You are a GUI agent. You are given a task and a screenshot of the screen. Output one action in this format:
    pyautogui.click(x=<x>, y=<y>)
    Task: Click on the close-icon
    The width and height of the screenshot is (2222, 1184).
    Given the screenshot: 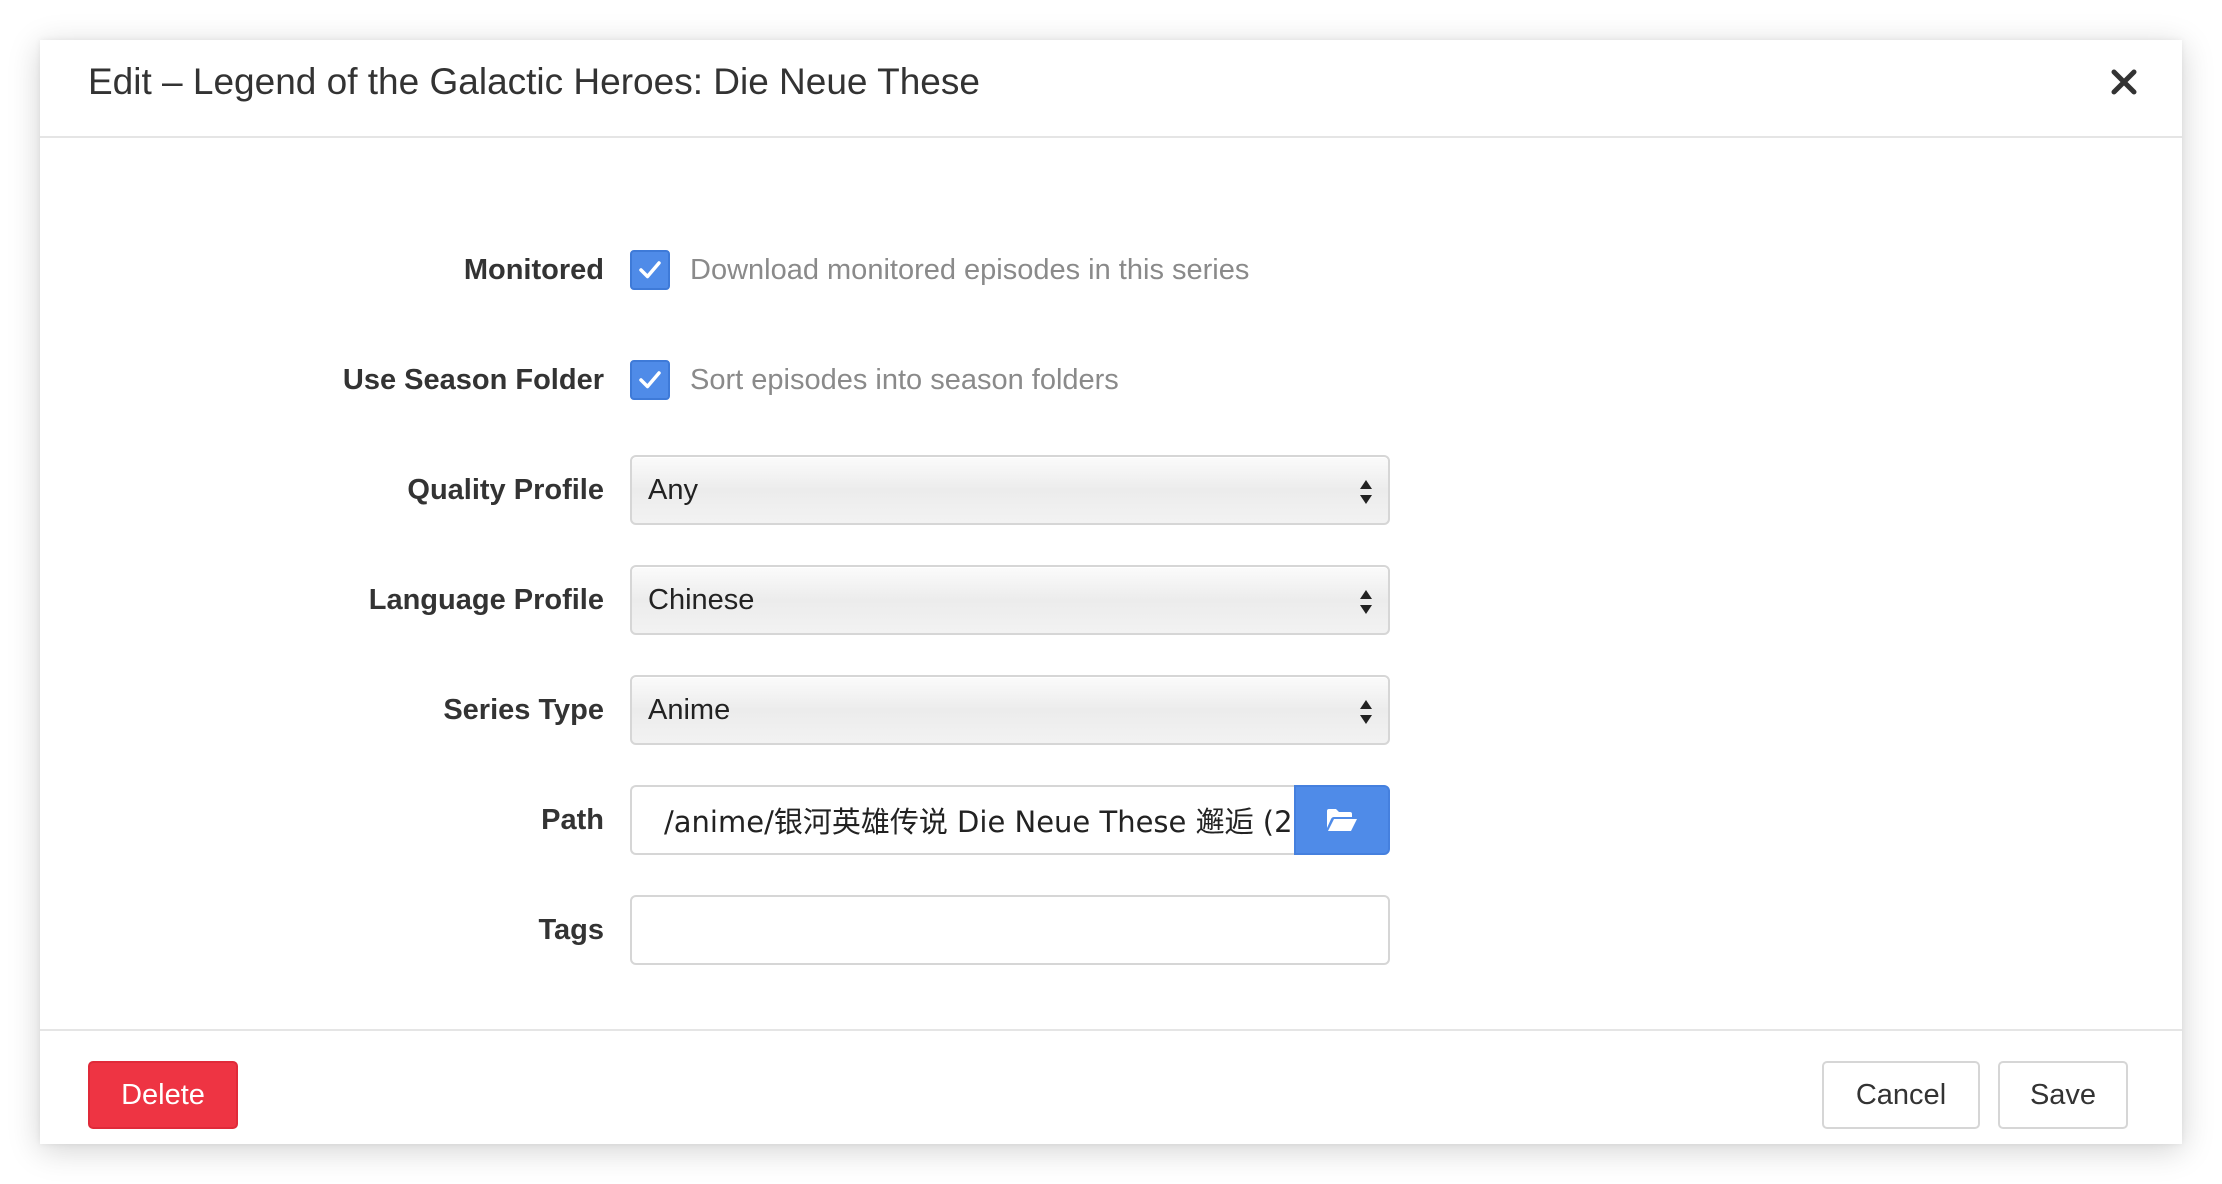 What is the action you would take?
    pyautogui.click(x=2124, y=82)
    